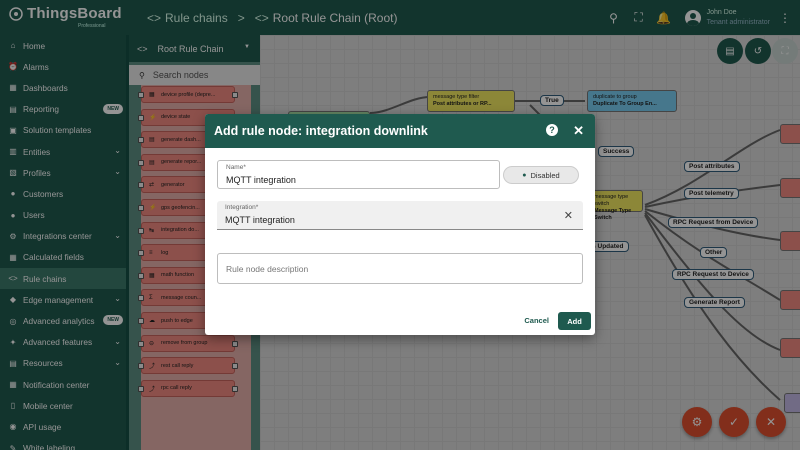 The height and width of the screenshot is (459, 800). Describe the element at coordinates (578, 131) in the screenshot. I see `close-icon: ✕` at that location.